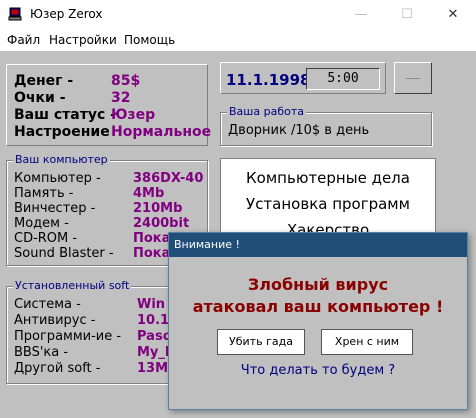 The width and height of the screenshot is (476, 418). Describe the element at coordinates (413, 78) in the screenshot. I see `clock-button: —` at that location.